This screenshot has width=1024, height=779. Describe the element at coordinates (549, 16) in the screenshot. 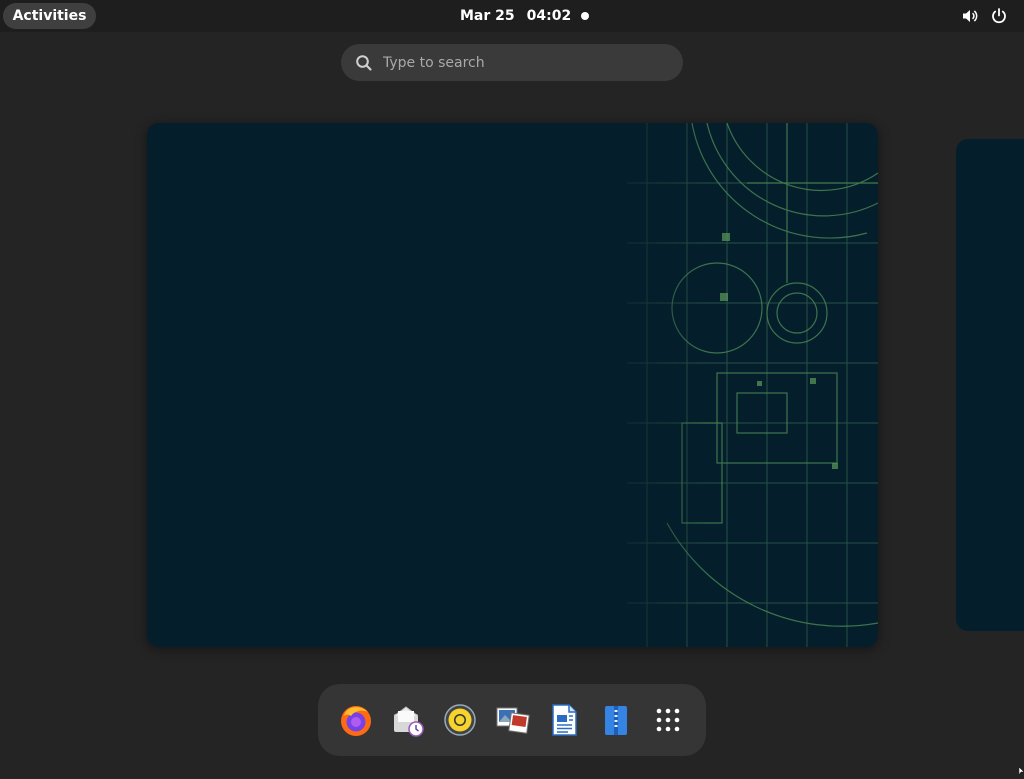

I see `time-label: 04:02` at that location.